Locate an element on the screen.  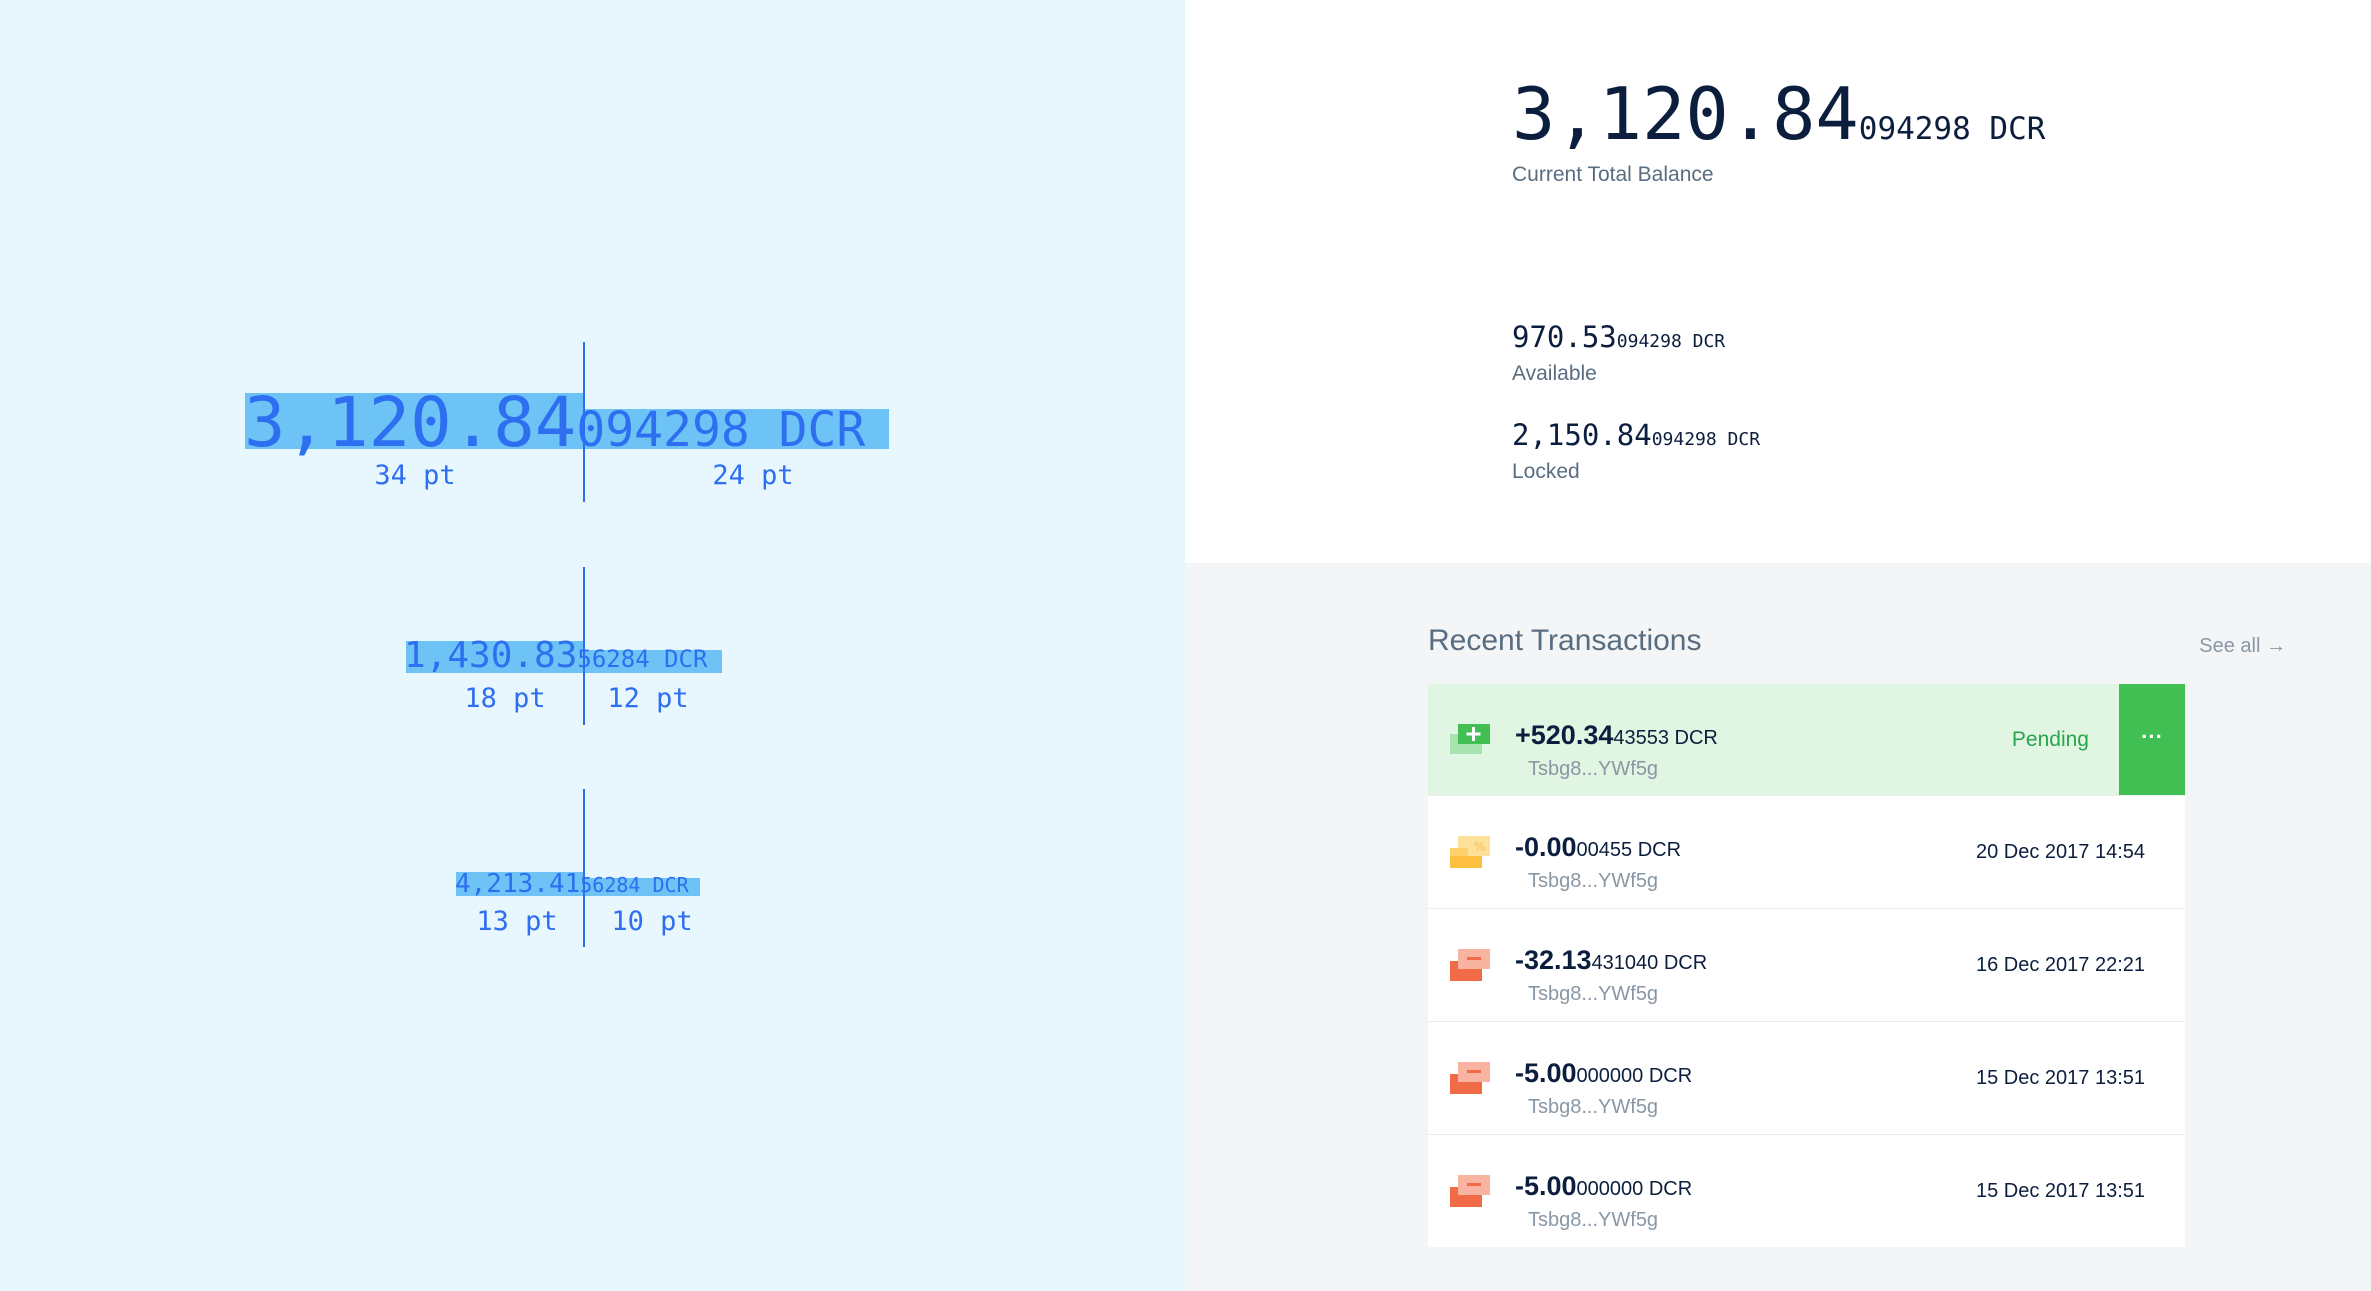
available-integer: 970.53 is located at coordinates (1564, 337).